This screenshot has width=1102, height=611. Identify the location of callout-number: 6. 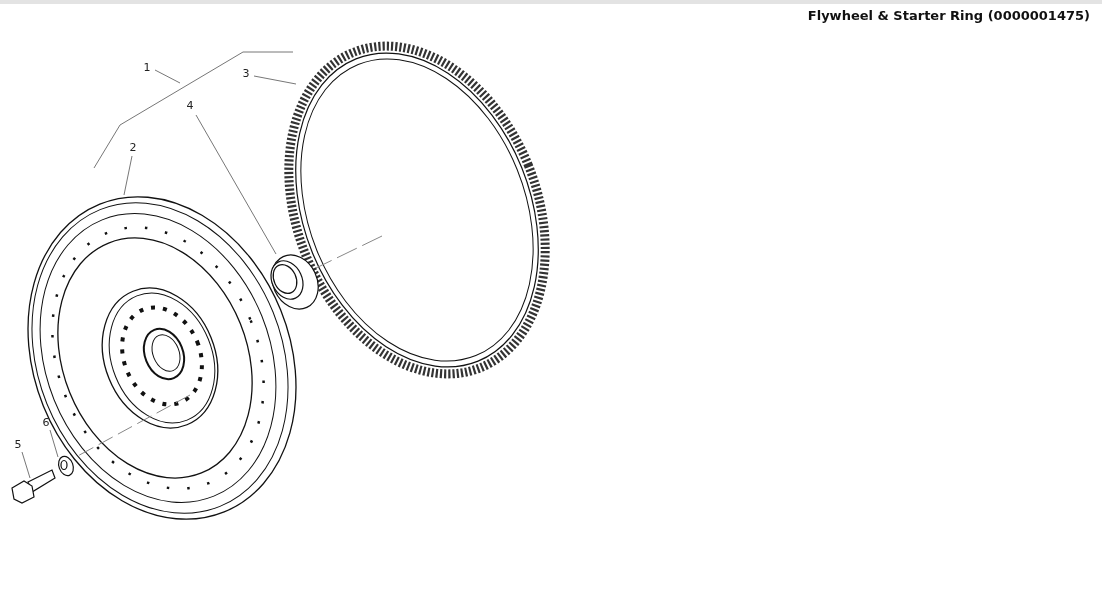
(46, 422).